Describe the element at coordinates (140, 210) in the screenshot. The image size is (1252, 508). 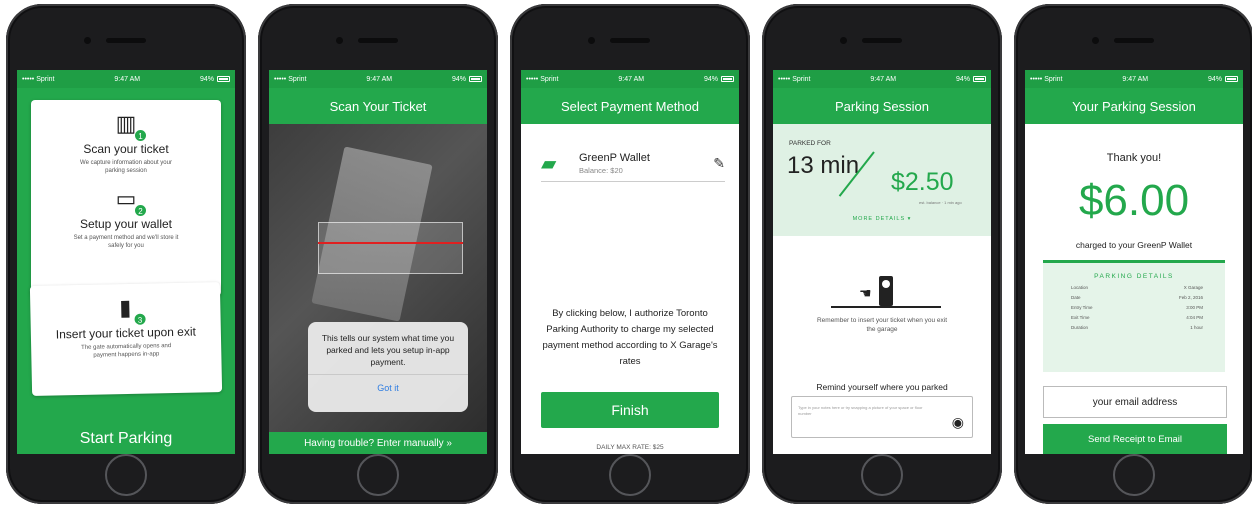
I see `step-number: 2` at that location.